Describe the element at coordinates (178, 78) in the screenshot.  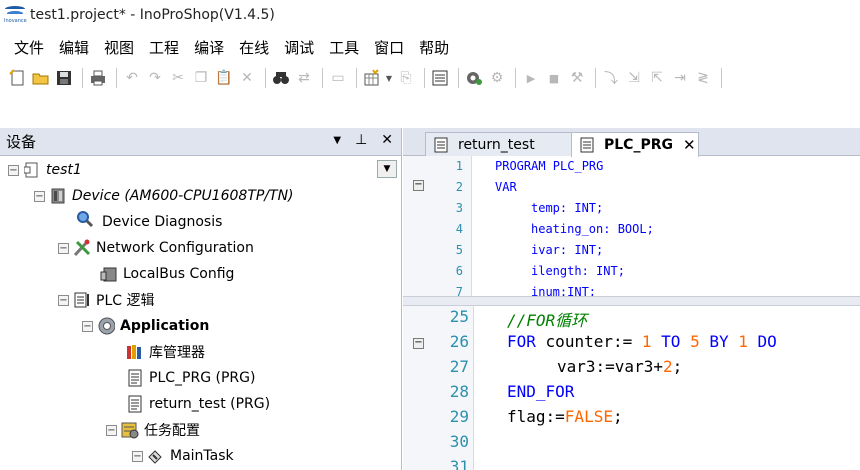
I see `cut-icon: ✂` at that location.